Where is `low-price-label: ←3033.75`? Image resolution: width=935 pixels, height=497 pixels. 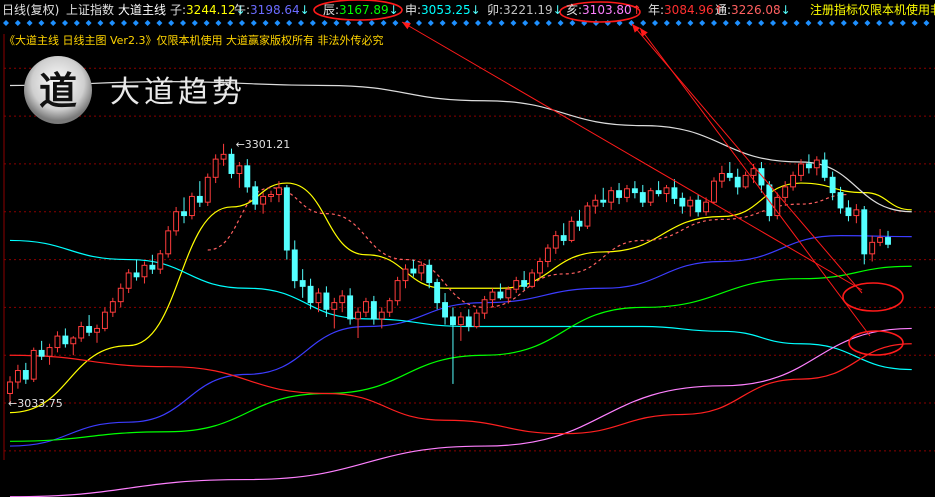 low-price-label: ←3033.75 is located at coordinates (35, 403).